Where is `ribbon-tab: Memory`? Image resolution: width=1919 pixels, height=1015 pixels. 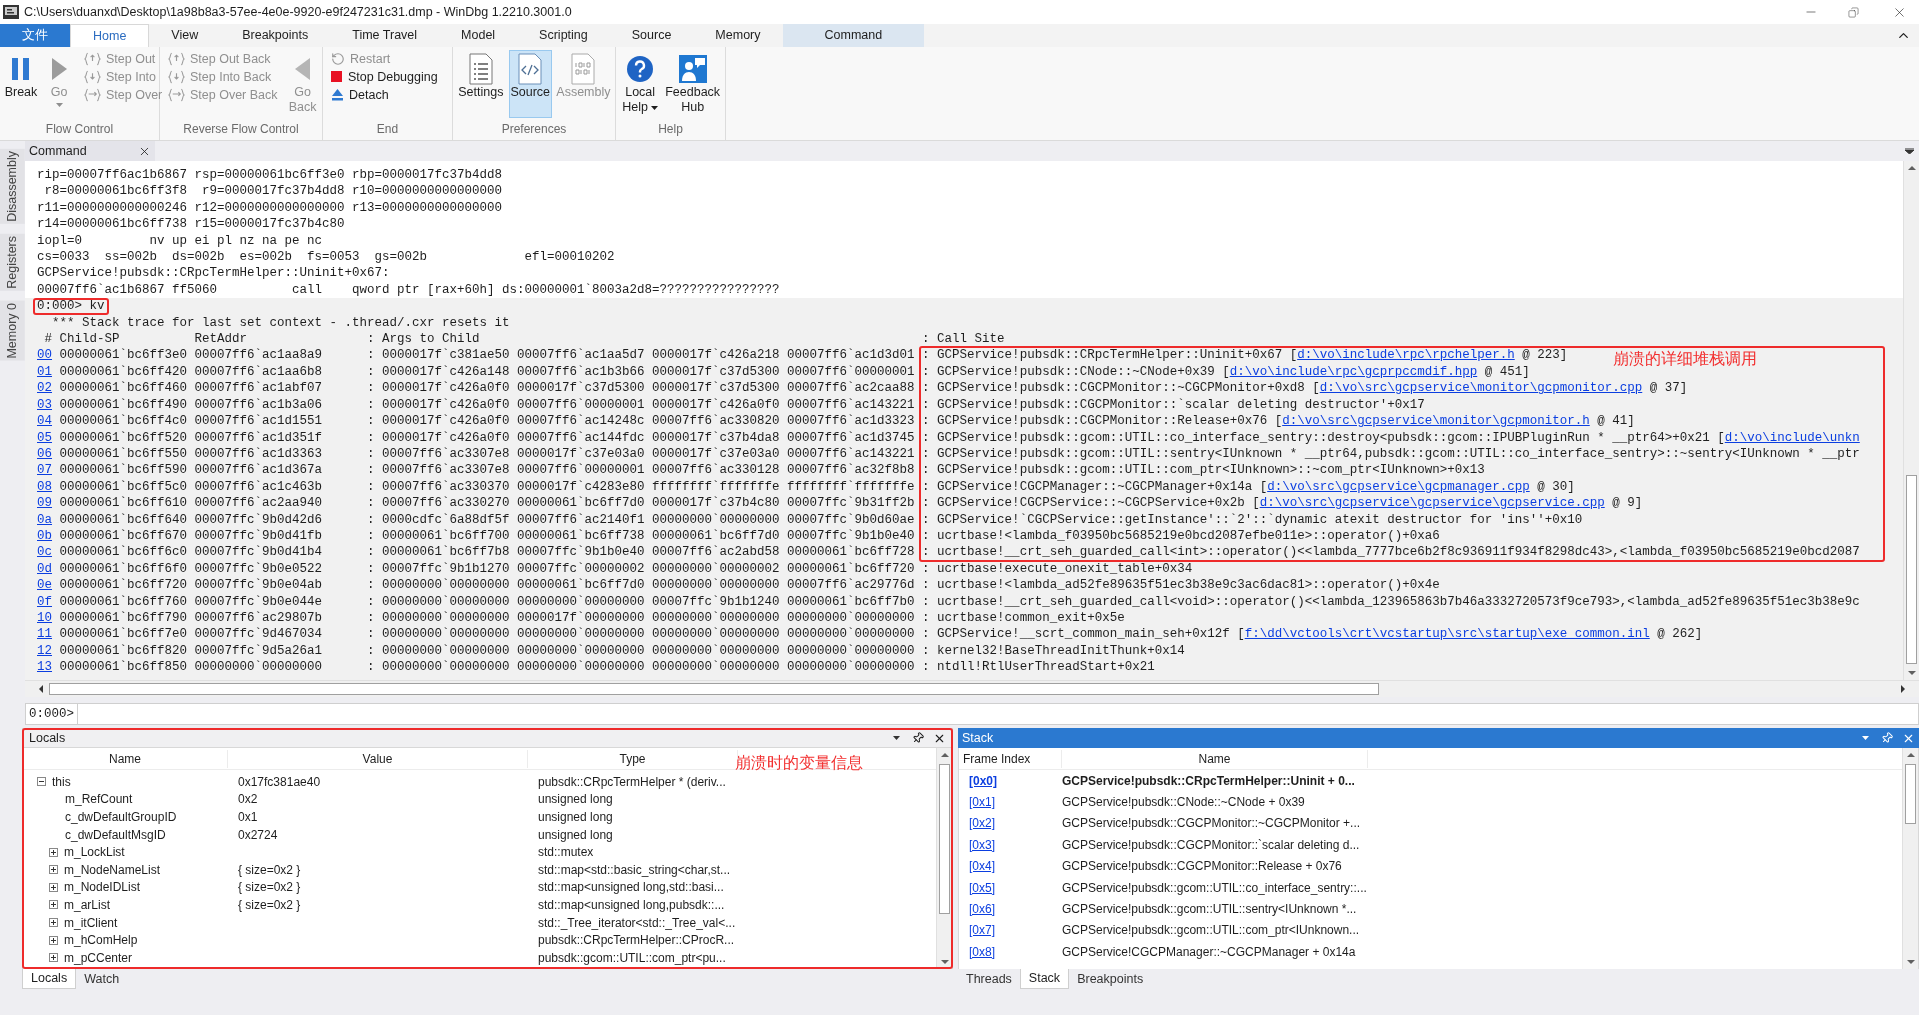
ribbon-tab: Memory is located at coordinates (738, 35).